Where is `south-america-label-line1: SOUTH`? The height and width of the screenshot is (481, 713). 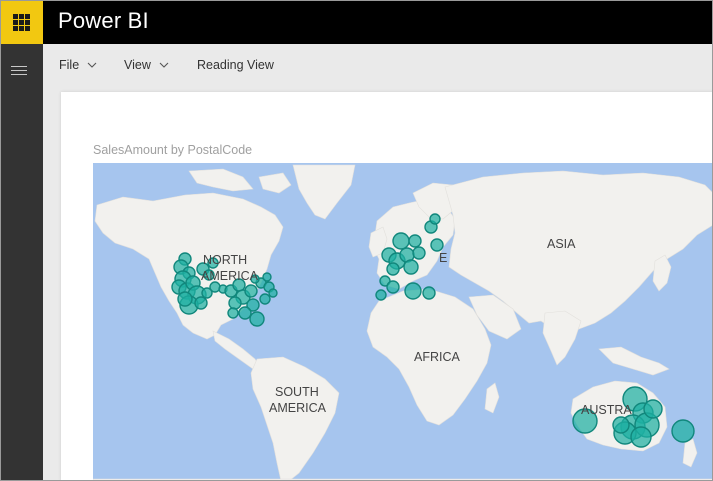 south-america-label-line1: SOUTH is located at coordinates (297, 392).